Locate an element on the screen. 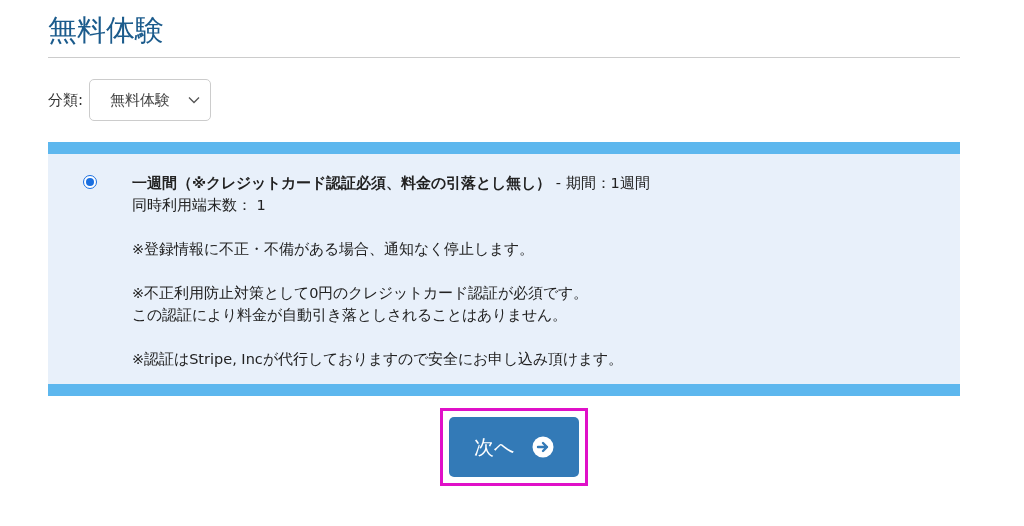  next-button: 次へ is located at coordinates (514, 447).